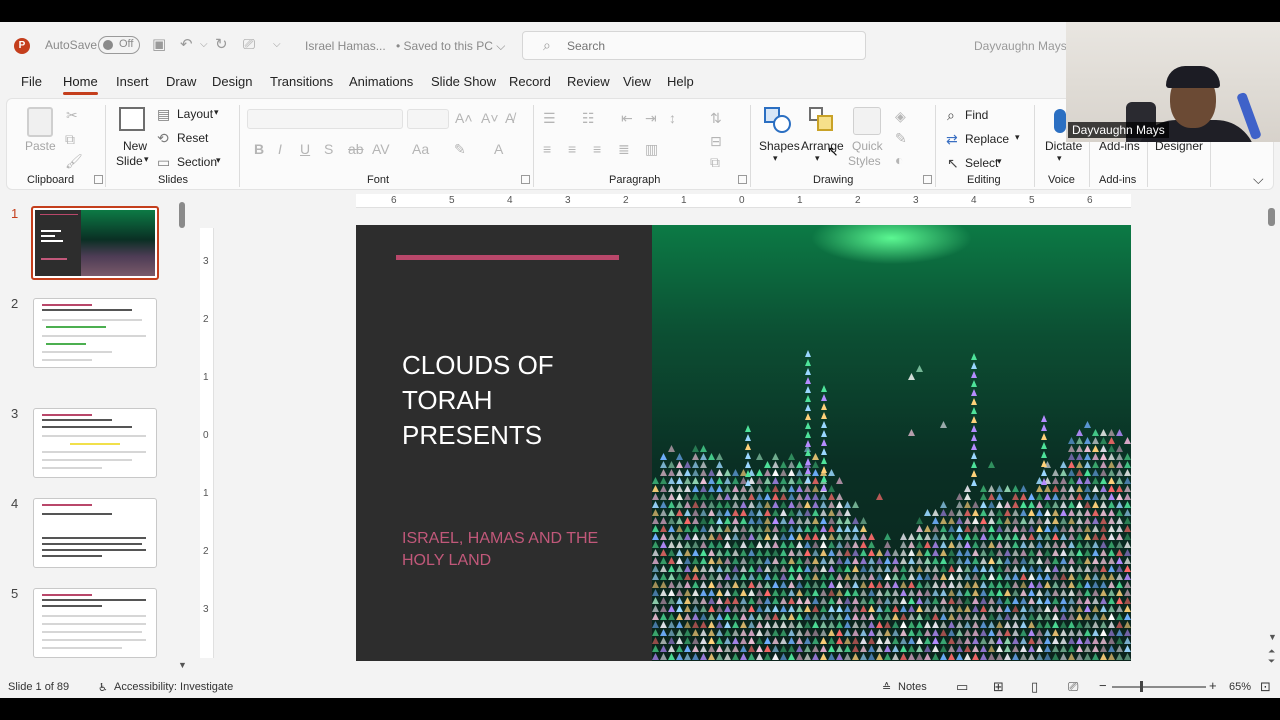 The height and width of the screenshot is (720, 1280). Describe the element at coordinates (867, 146) in the screenshot. I see `quick-styles-label-1: Quick` at that location.